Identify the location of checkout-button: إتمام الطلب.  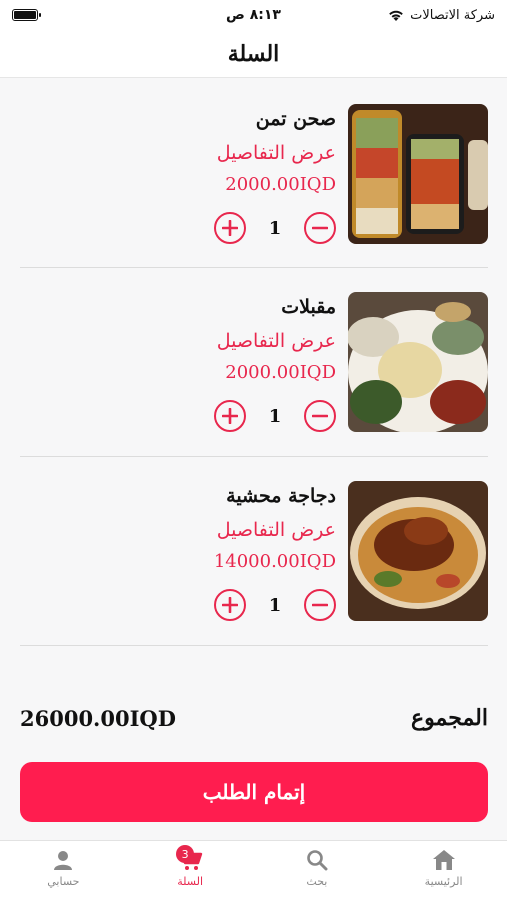
(254, 792).